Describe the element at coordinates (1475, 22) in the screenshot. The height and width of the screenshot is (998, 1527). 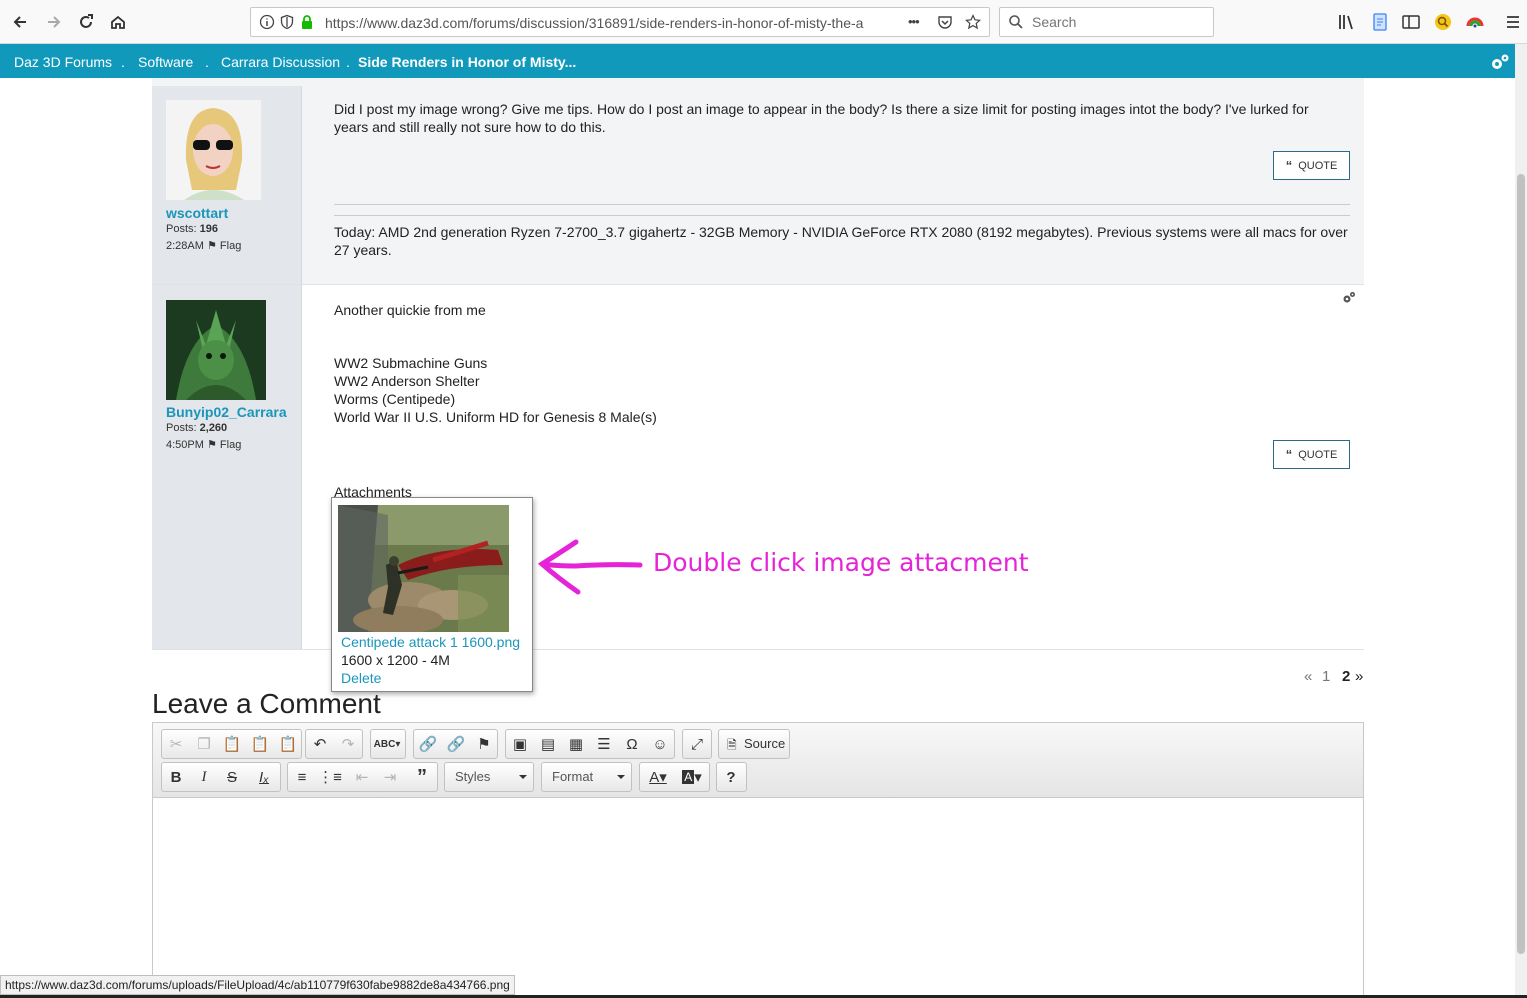
I see `extension-color-icon` at that location.